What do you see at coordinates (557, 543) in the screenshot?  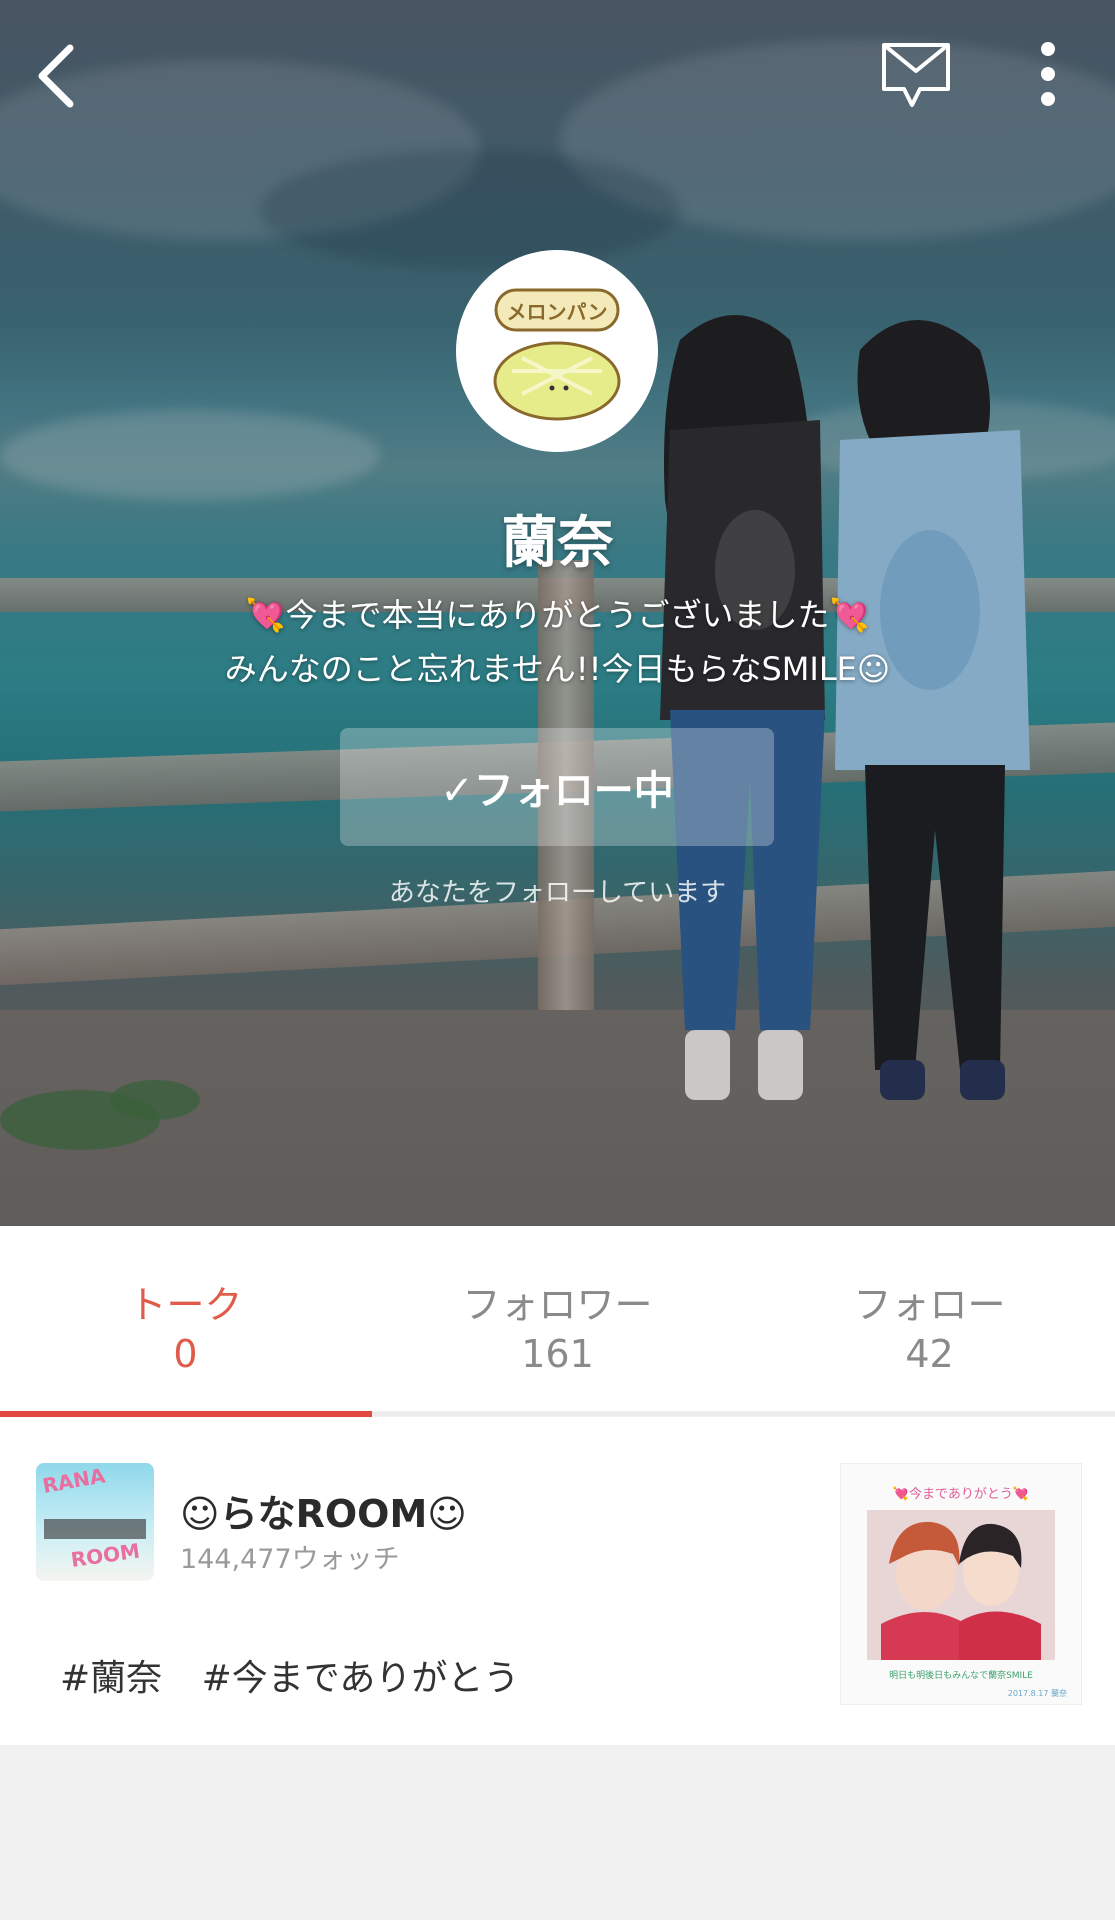 I see `profile-name: 蘭奈` at bounding box center [557, 543].